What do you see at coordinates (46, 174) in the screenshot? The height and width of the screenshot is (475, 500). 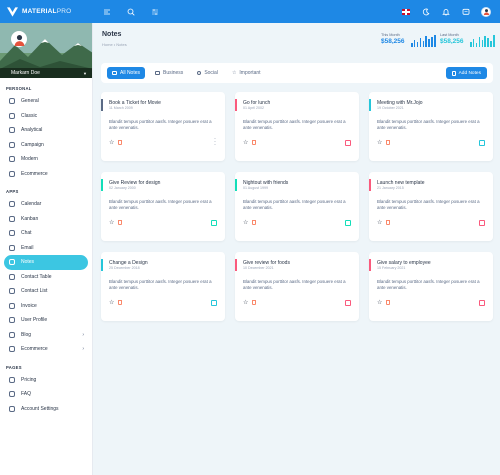 I see `sidebar-item-ecommerce: Ecommerce` at bounding box center [46, 174].